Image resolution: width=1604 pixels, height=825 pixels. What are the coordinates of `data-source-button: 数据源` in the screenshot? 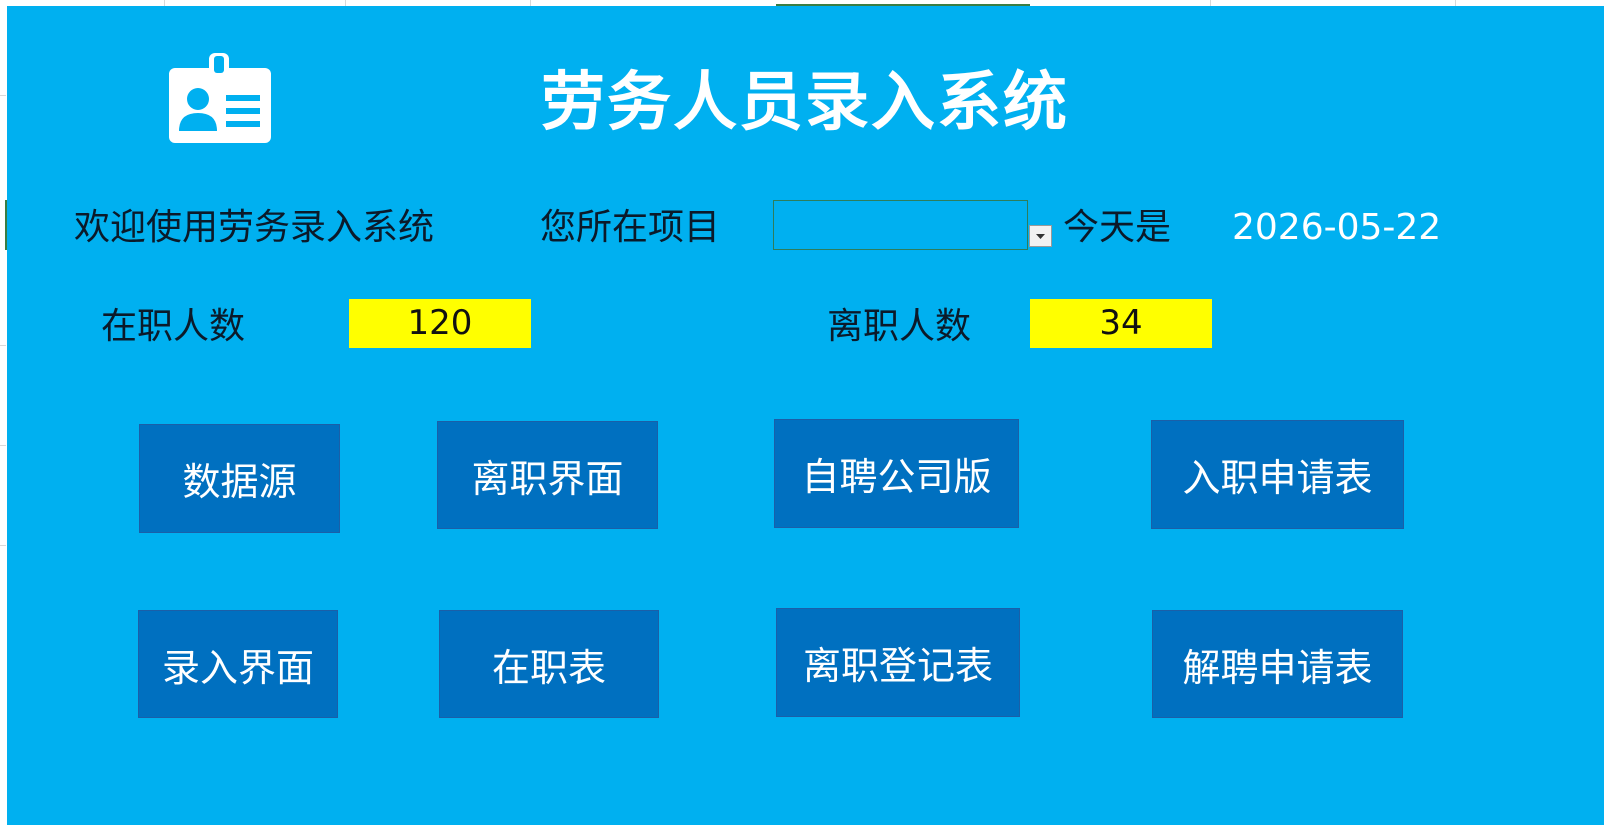 It's located at (239, 478).